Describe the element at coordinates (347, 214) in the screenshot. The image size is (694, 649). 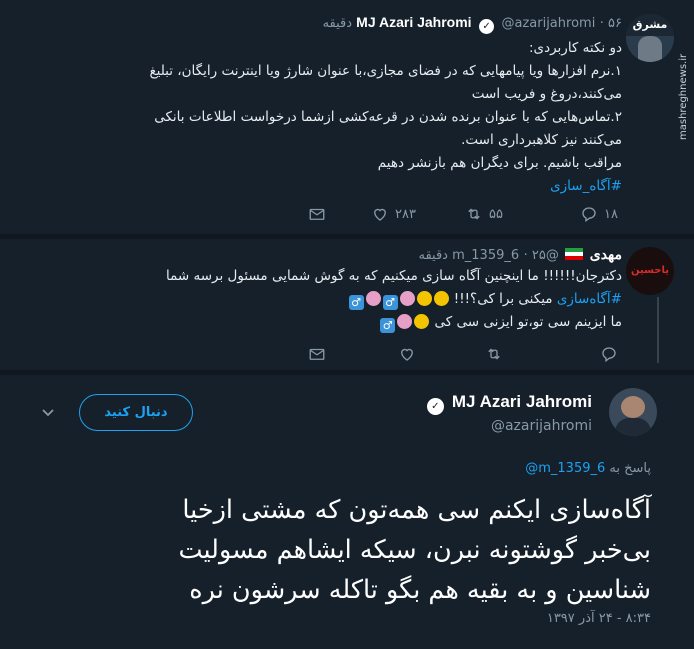
I see `tweet-actions: ۱۸ ۵۵ ۲۸۳` at that location.